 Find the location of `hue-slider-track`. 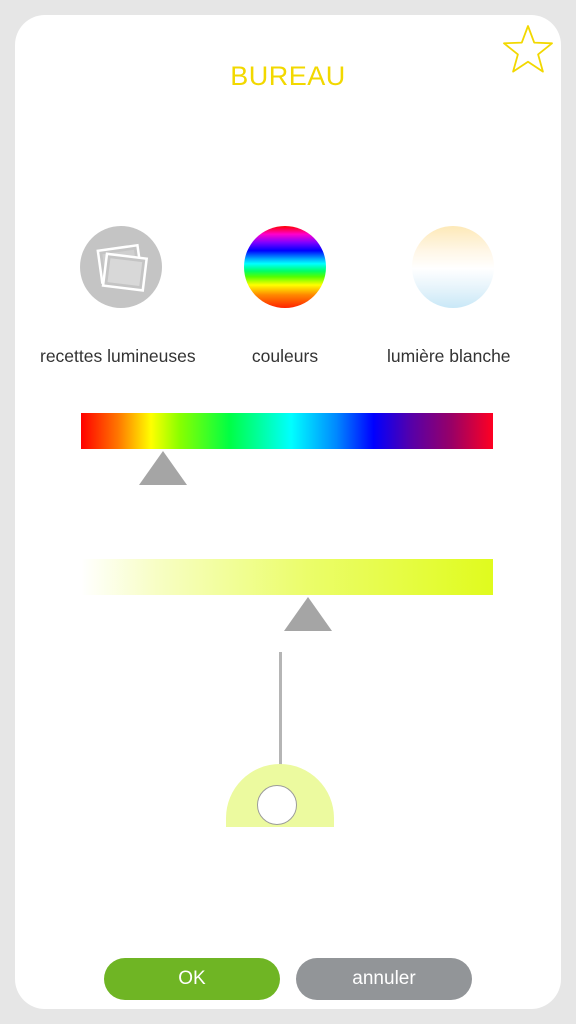

hue-slider-track is located at coordinates (287, 431).